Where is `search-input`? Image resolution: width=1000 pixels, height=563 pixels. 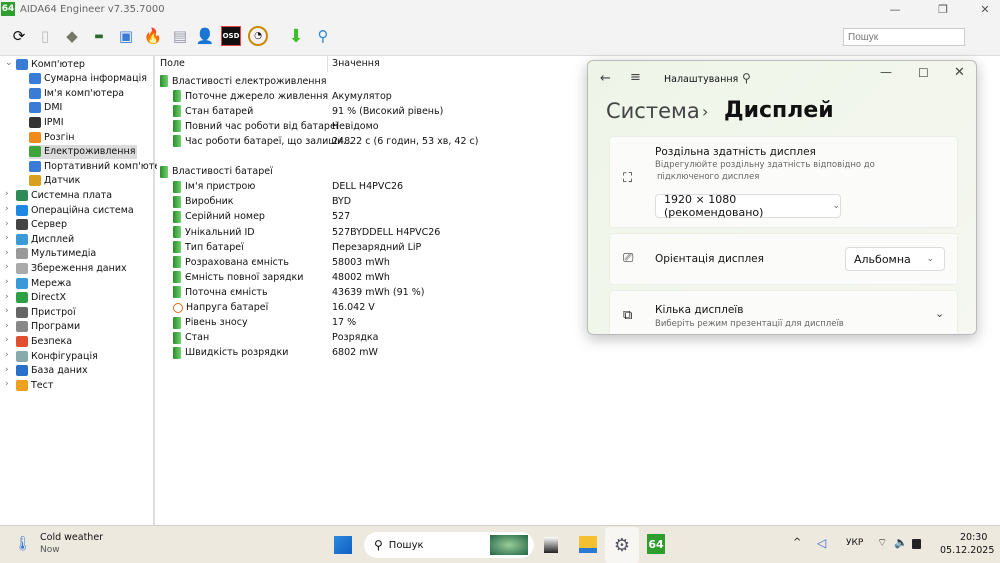
search-input is located at coordinates (904, 37).